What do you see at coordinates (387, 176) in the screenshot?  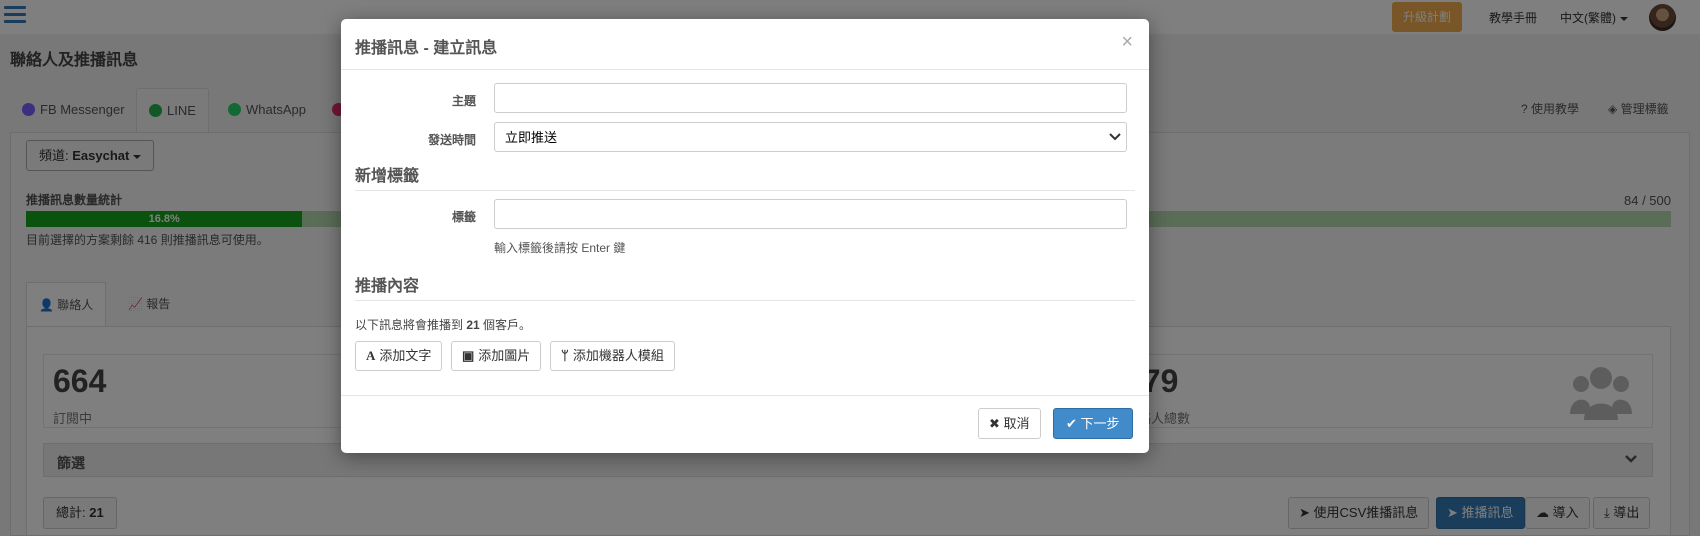 I see `add-tag-heading: 新增標籤` at bounding box center [387, 176].